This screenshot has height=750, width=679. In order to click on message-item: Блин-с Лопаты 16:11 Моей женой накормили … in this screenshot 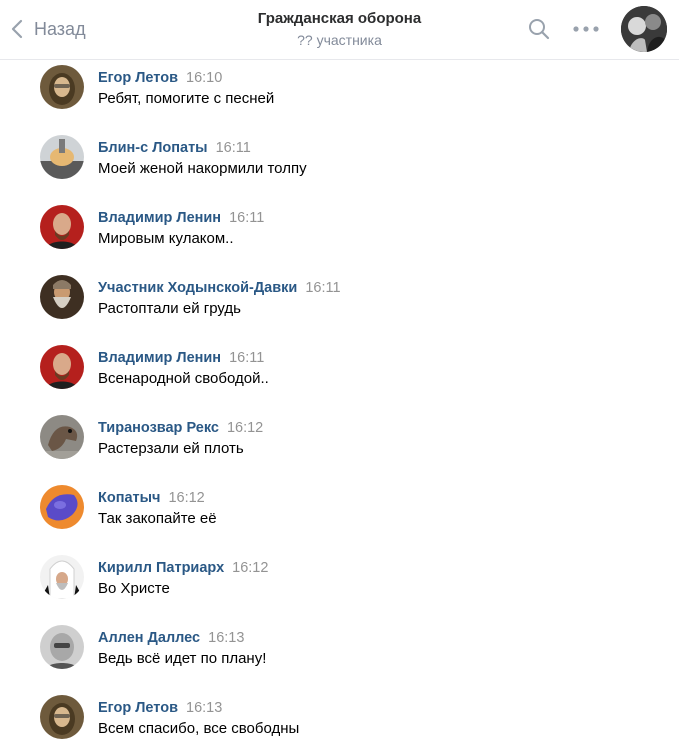, I will do `click(339, 160)`.